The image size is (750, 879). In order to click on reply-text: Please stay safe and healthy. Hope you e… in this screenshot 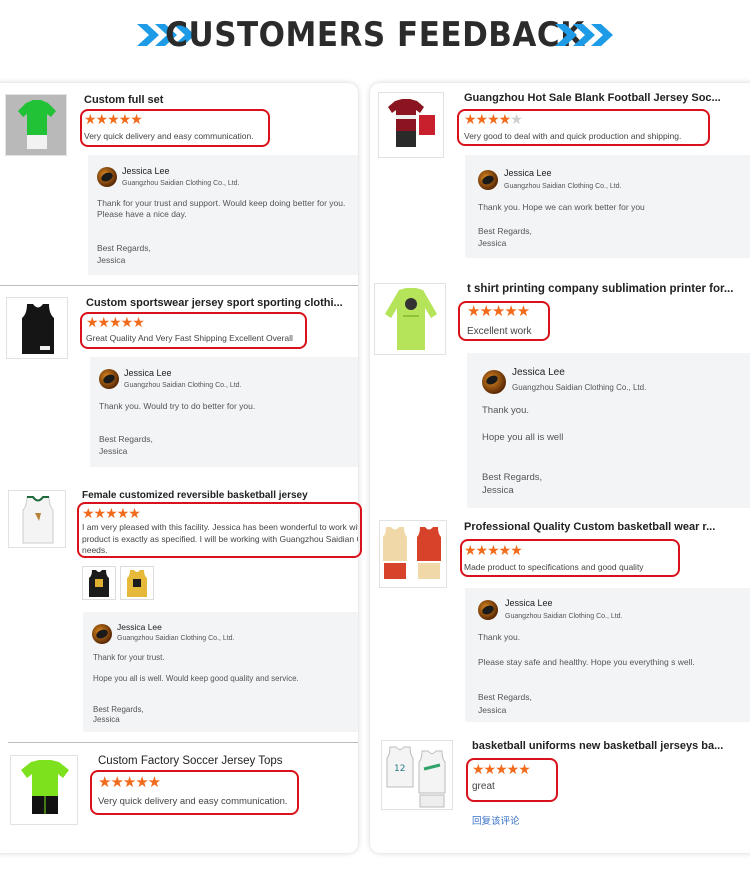, I will do `click(586, 662)`.